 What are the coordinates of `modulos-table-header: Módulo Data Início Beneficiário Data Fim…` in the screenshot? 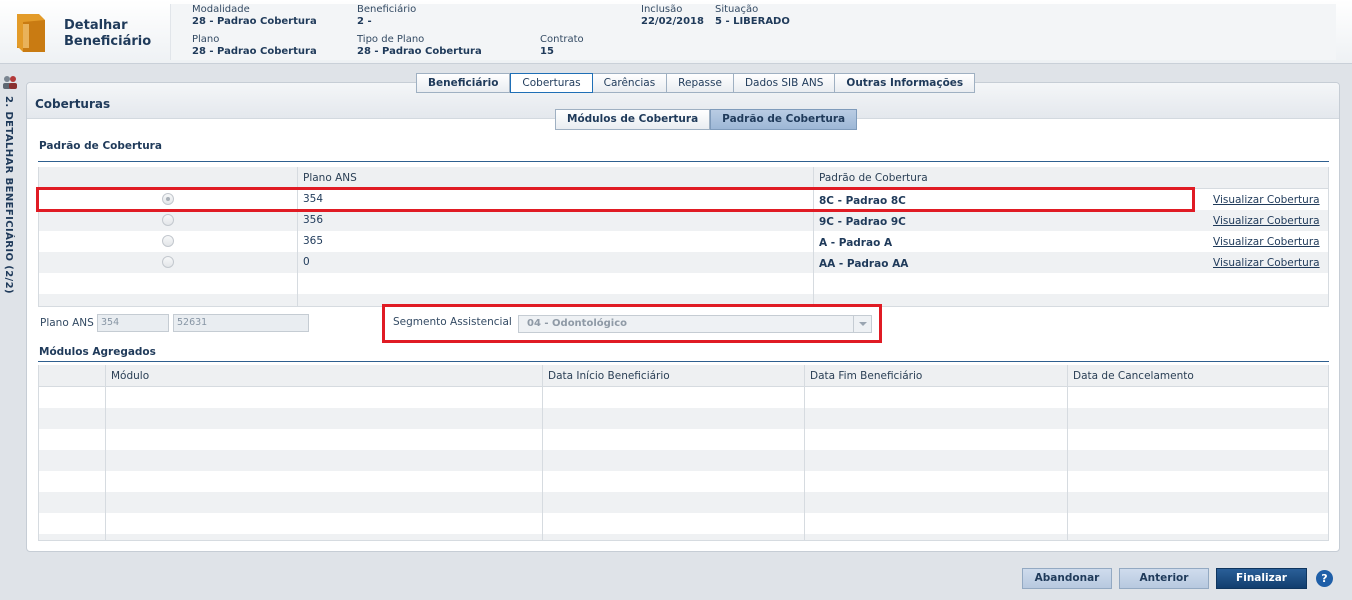 It's located at (683, 376).